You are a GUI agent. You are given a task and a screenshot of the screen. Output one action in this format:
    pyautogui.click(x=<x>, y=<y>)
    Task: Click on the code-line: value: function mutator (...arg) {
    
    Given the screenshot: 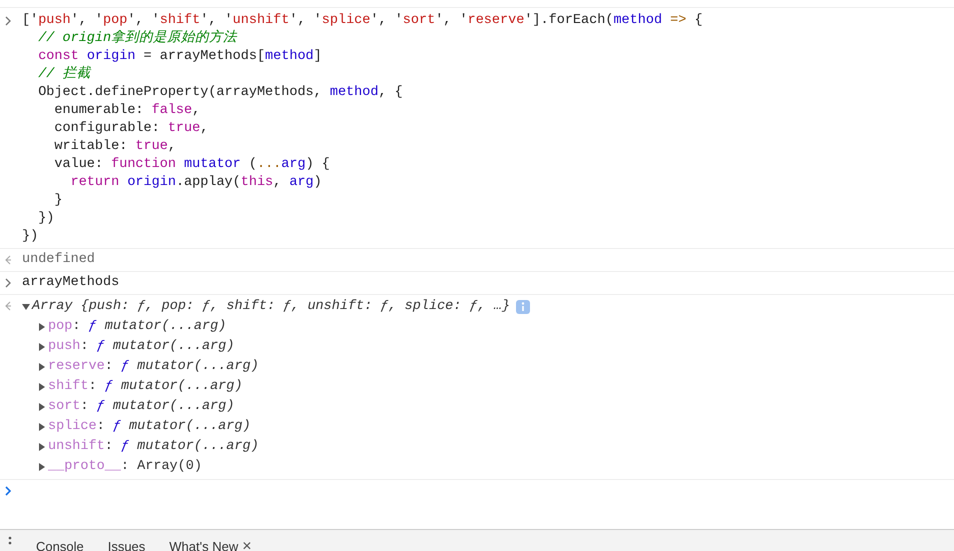 What is the action you would take?
    pyautogui.click(x=192, y=165)
    